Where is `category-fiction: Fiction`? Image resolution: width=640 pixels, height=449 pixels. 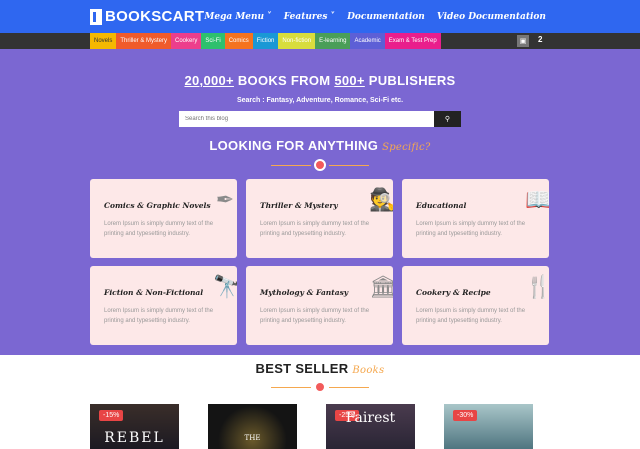 category-fiction: Fiction is located at coordinates (265, 41).